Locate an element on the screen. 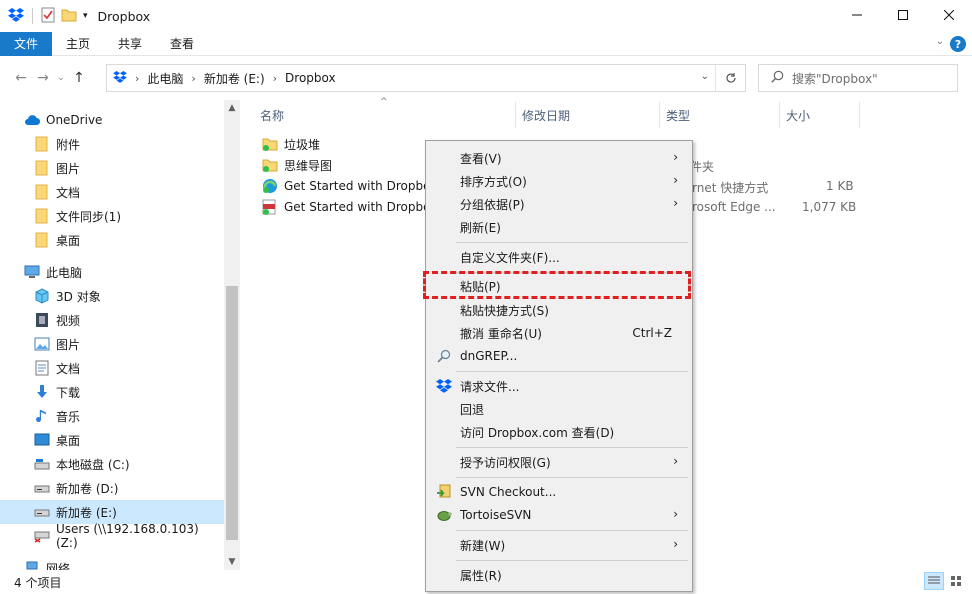  sidebar-item-onedrive-documents: 文档 is located at coordinates (112, 192).